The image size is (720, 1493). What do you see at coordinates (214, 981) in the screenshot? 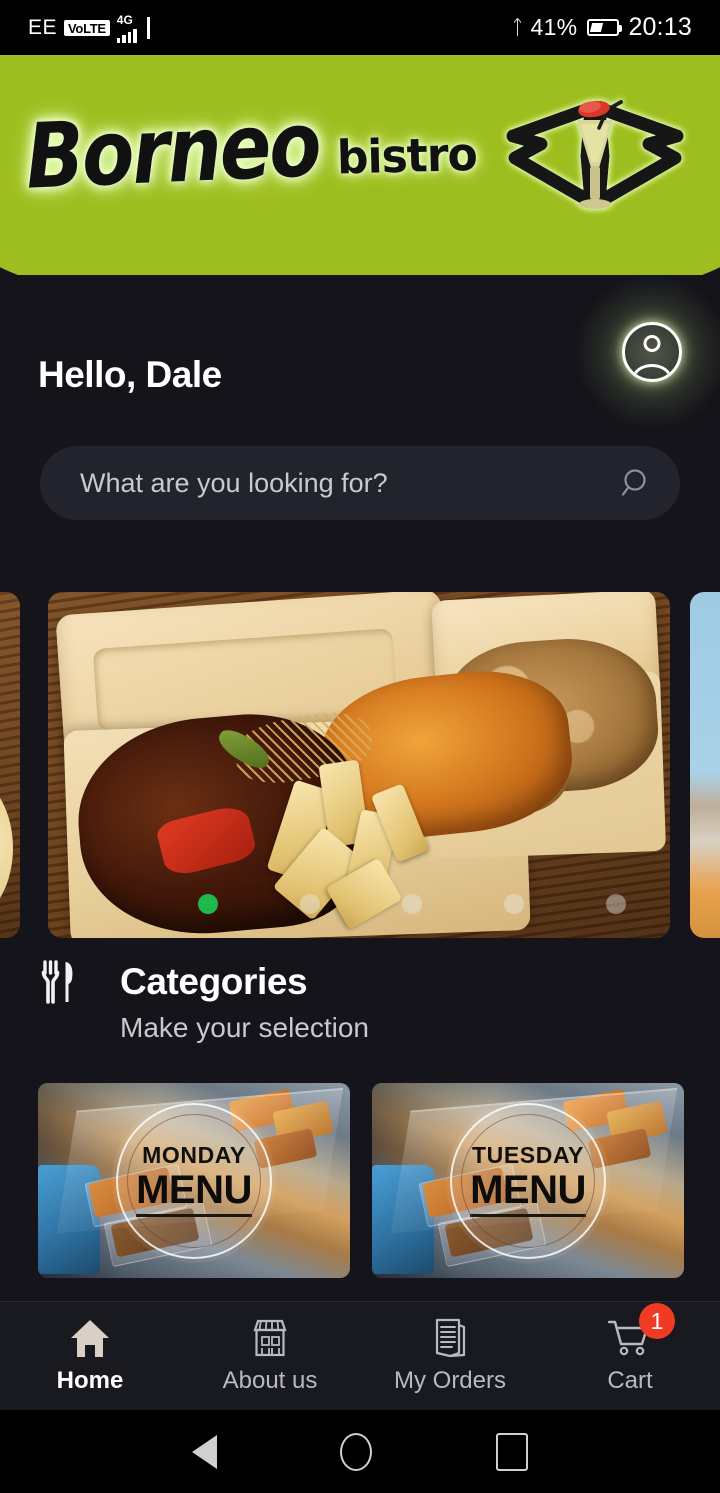
I see `categories-title: Categories` at bounding box center [214, 981].